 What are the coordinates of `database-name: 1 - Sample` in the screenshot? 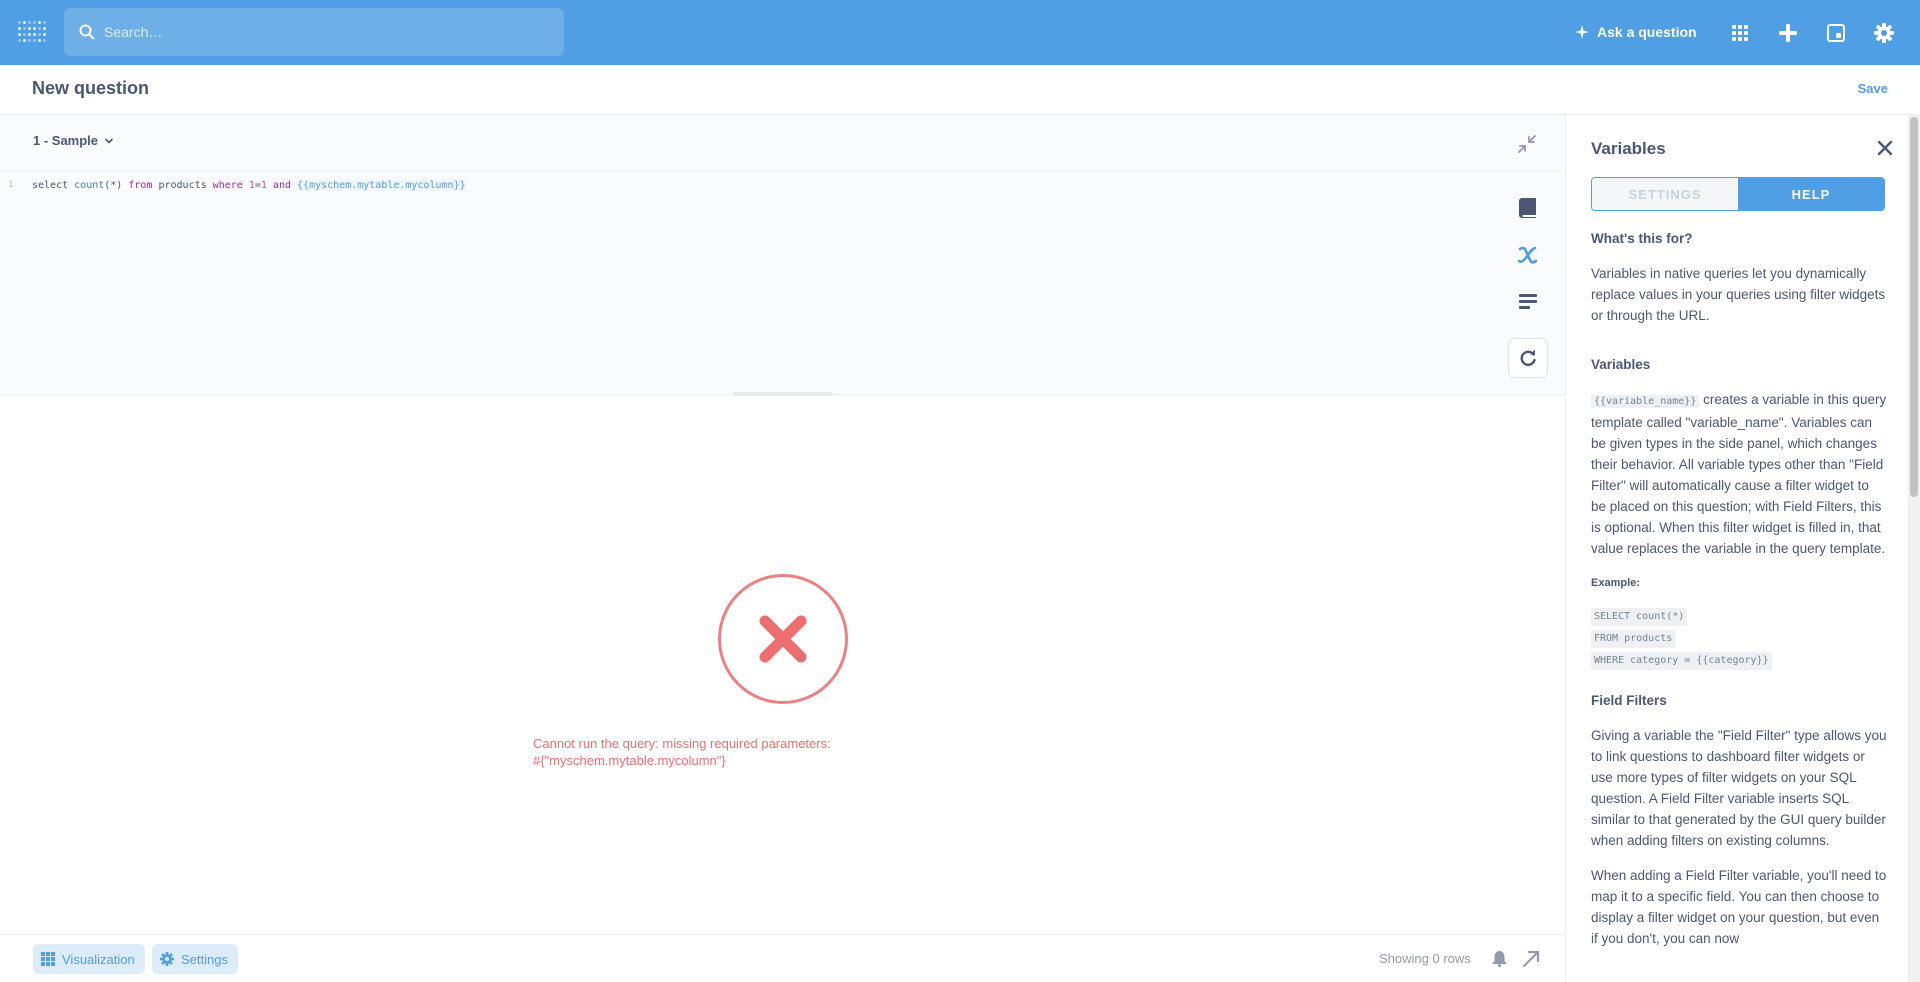 It's located at (66, 140).